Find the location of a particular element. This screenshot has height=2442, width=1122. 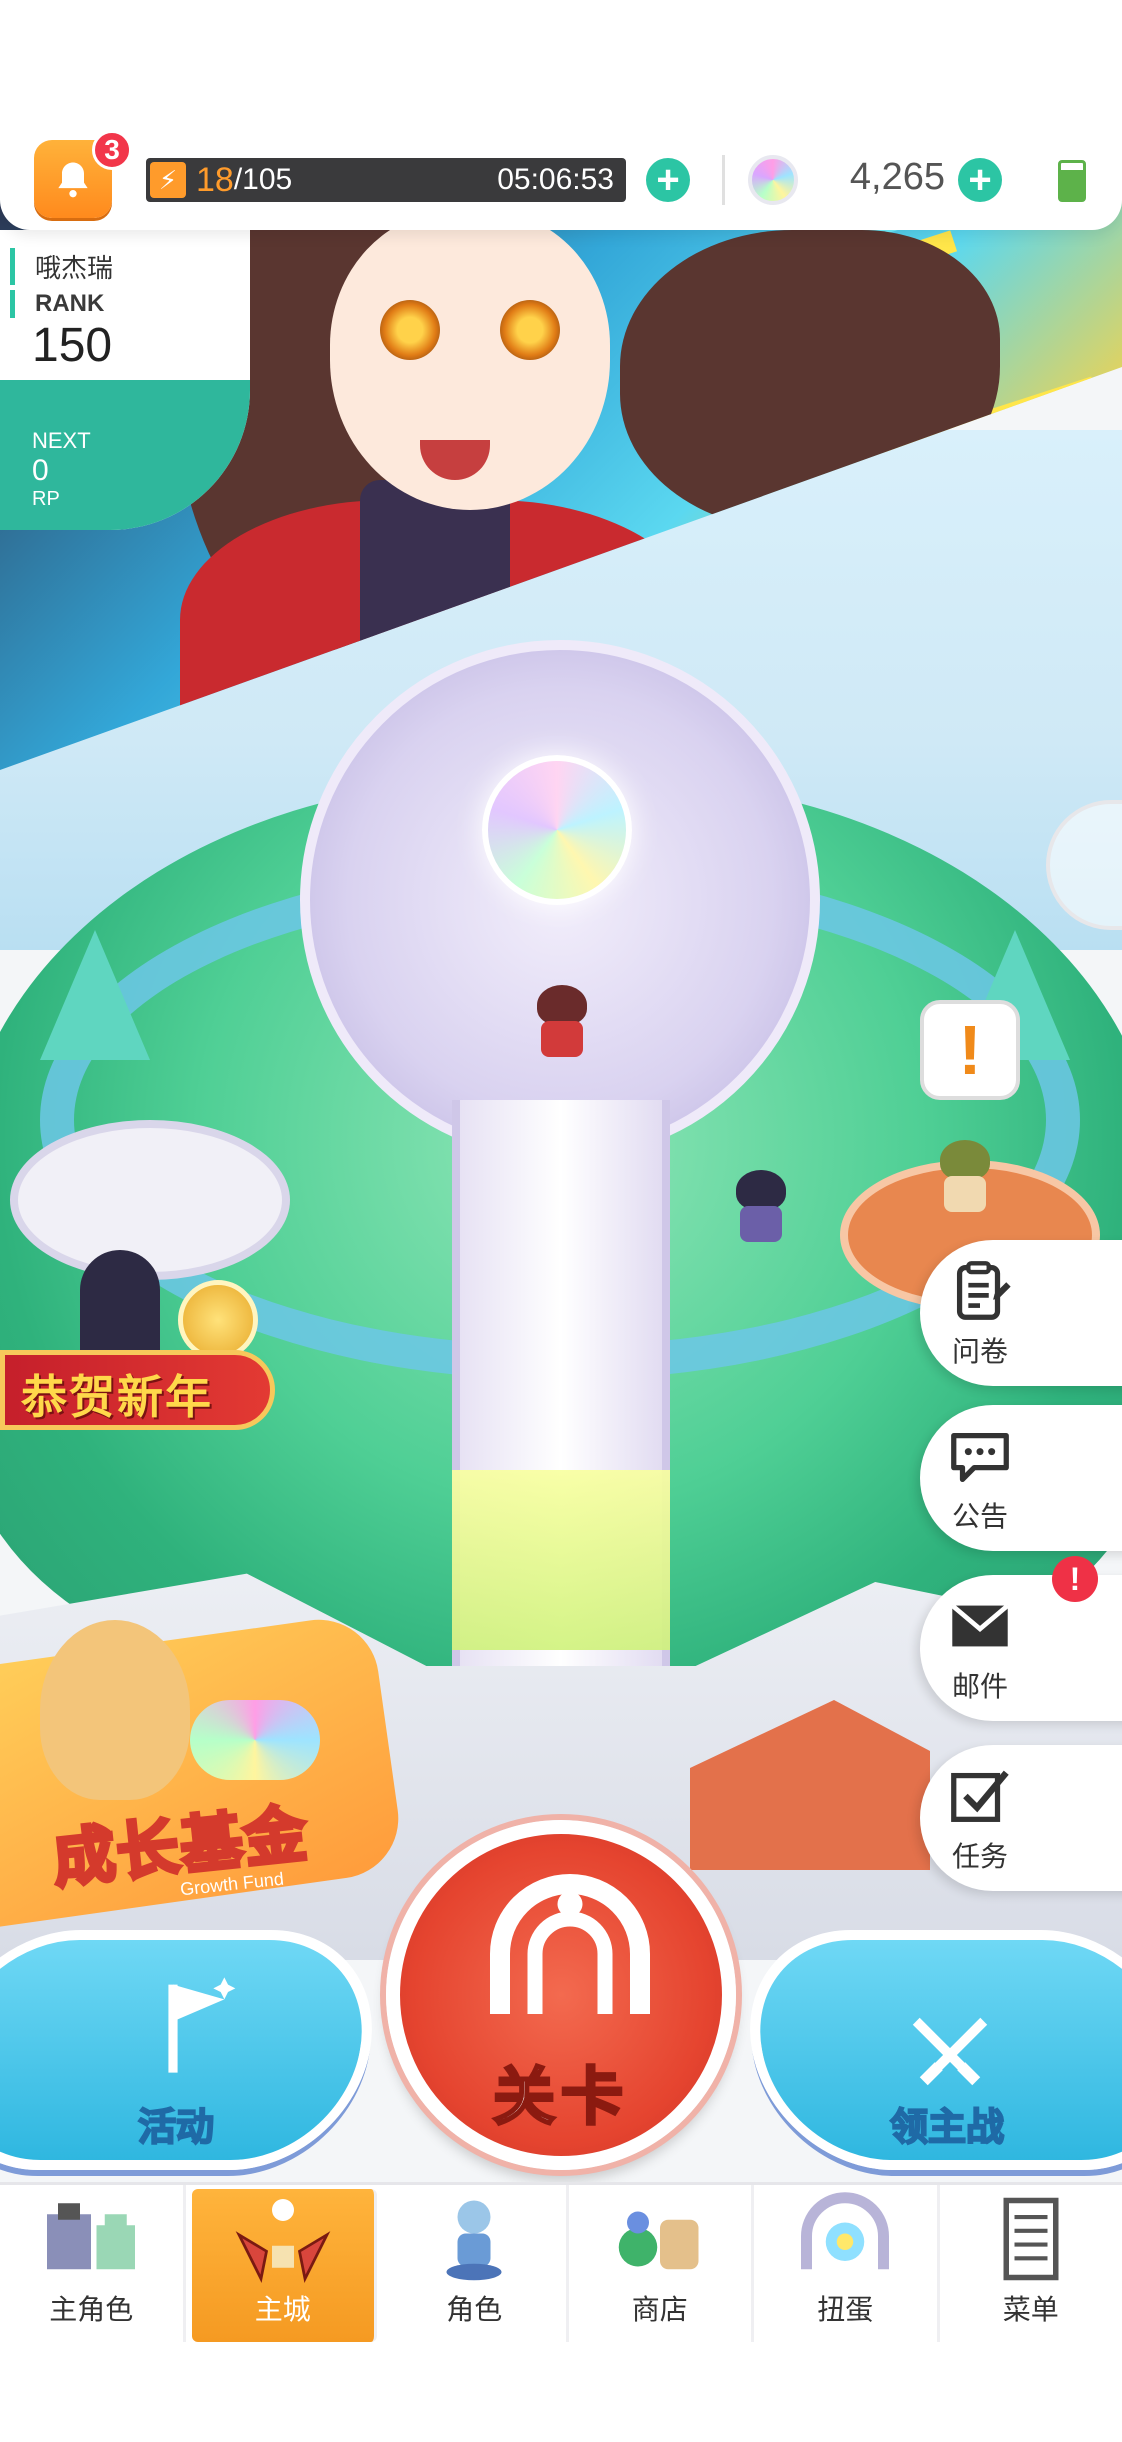

walkway-glow is located at coordinates (561, 1560).